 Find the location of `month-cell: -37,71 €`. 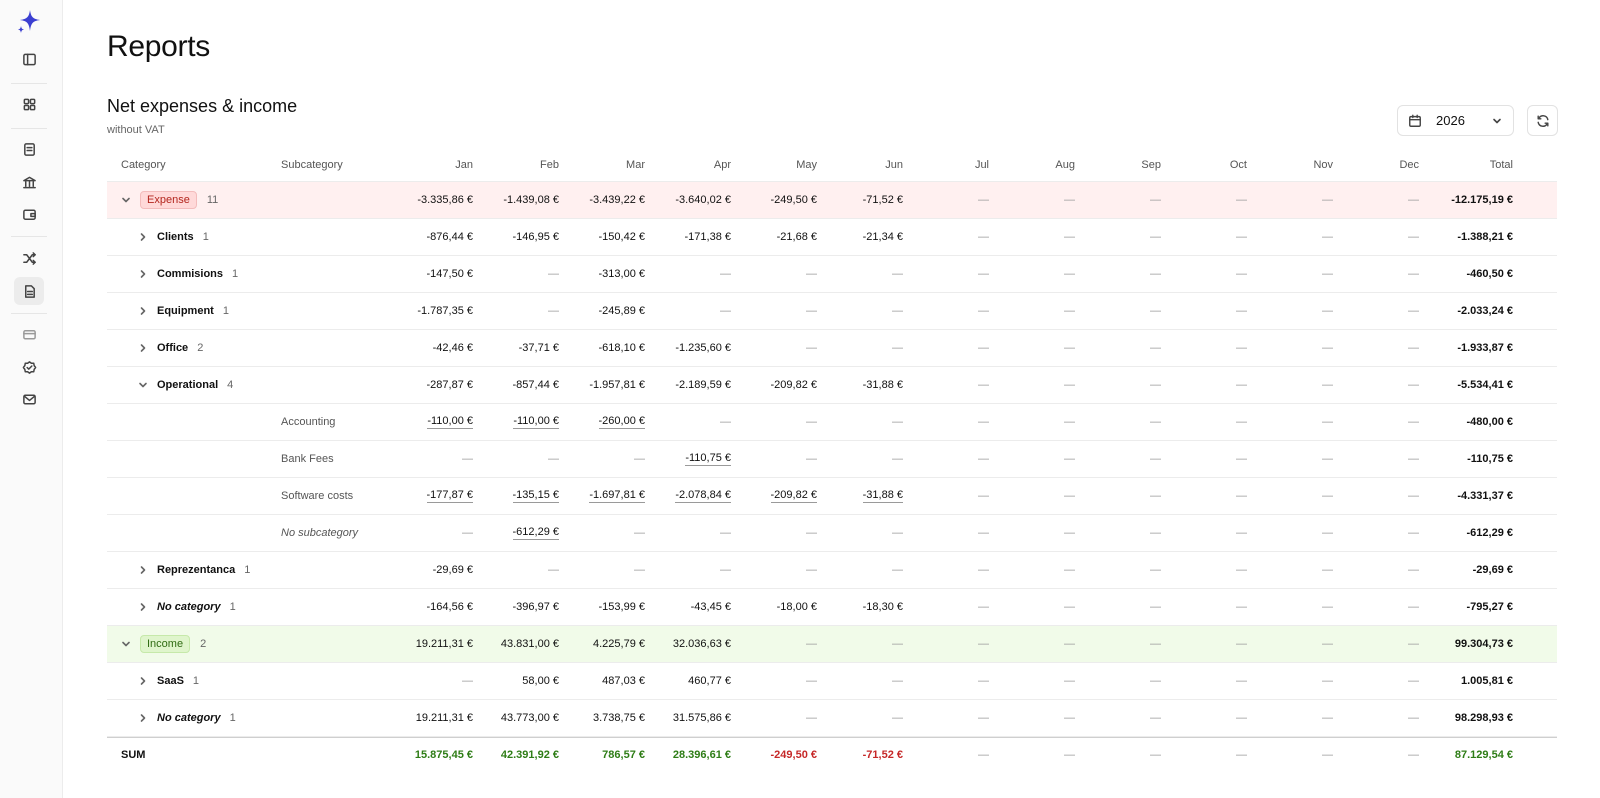

month-cell: -37,71 € is located at coordinates (519, 348).